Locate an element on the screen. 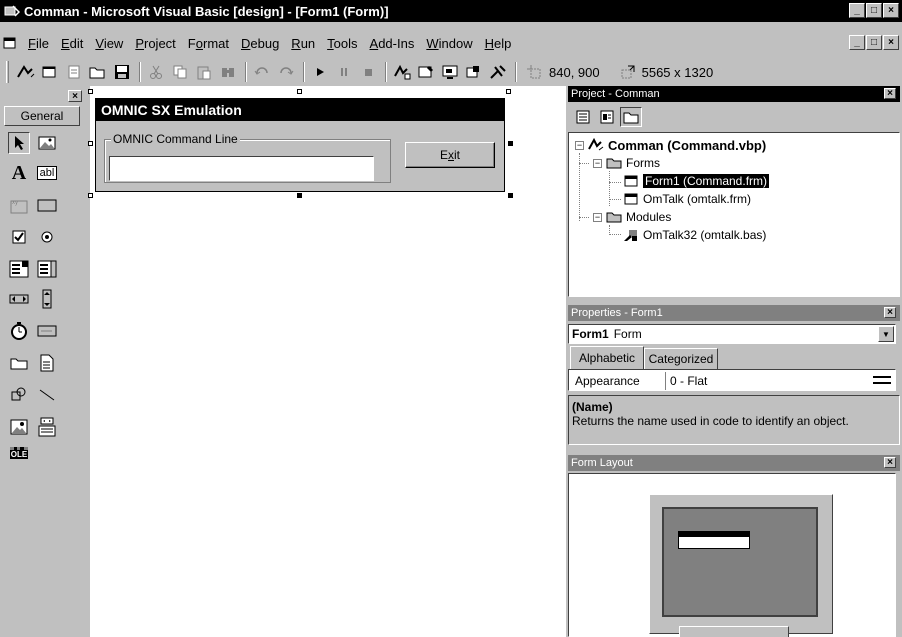  property-name: Appearance is located at coordinates (617, 381).